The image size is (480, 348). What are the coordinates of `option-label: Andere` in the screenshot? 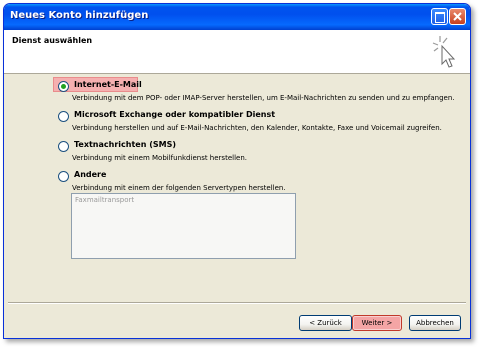 It's located at (90, 174).